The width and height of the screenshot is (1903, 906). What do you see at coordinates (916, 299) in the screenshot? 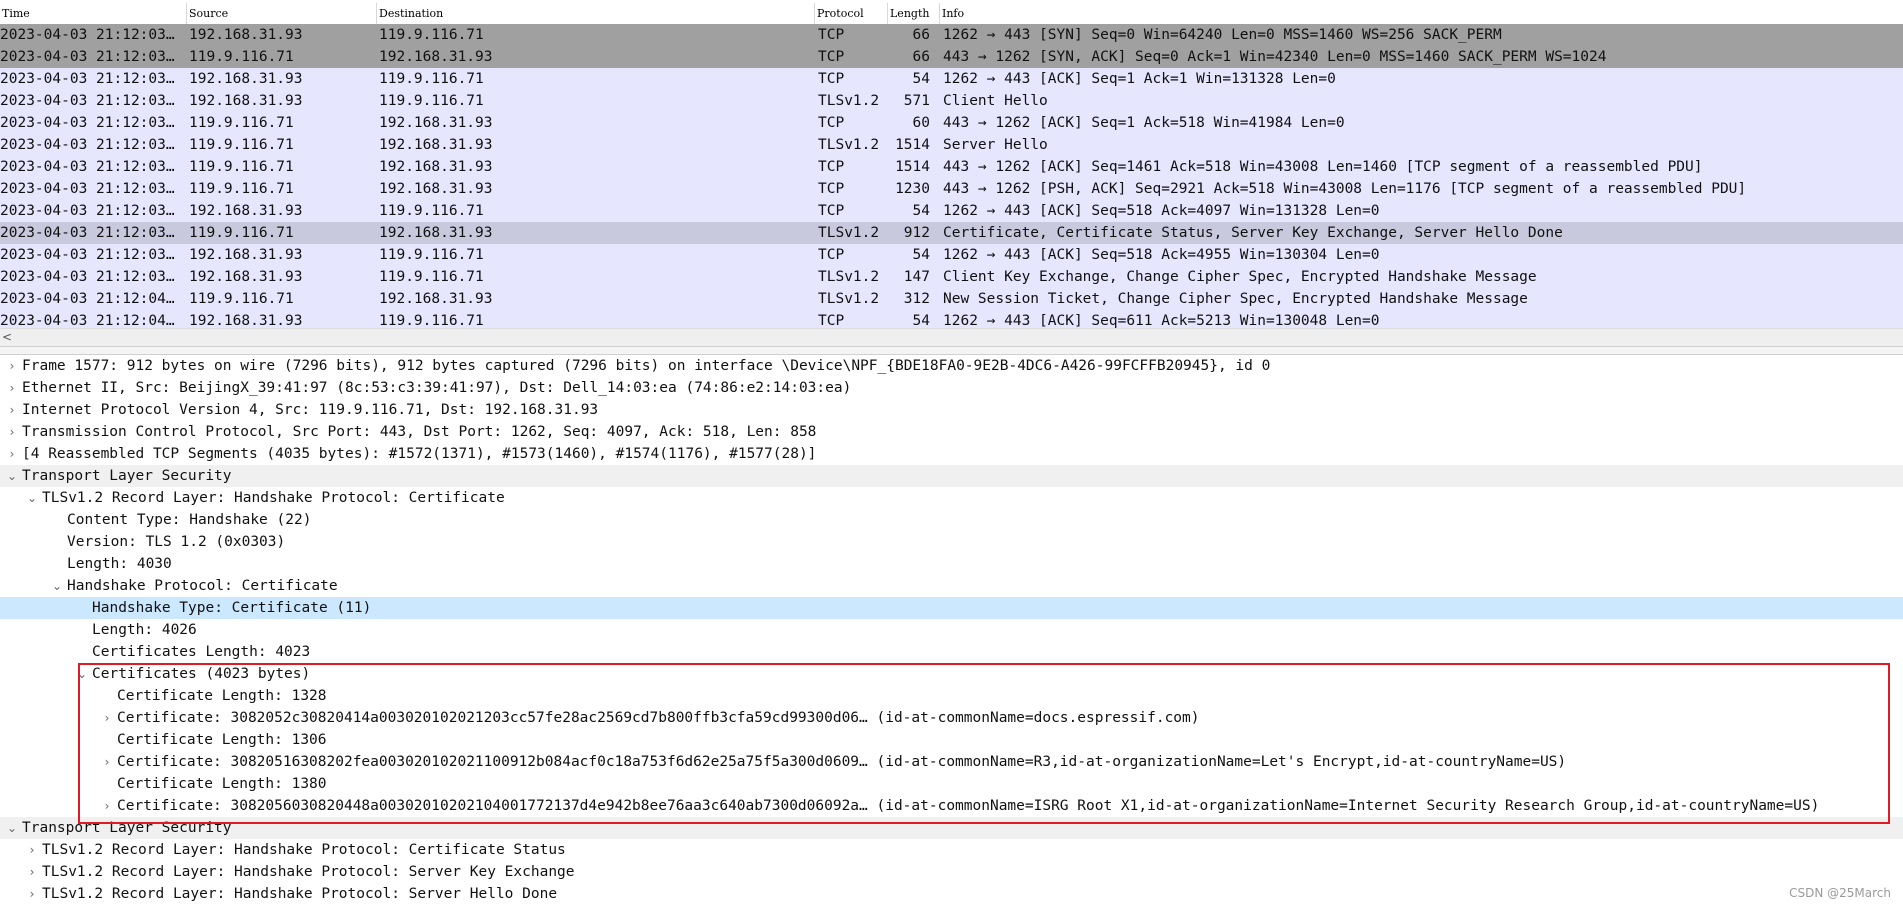
I see `packet-length: 312` at bounding box center [916, 299].